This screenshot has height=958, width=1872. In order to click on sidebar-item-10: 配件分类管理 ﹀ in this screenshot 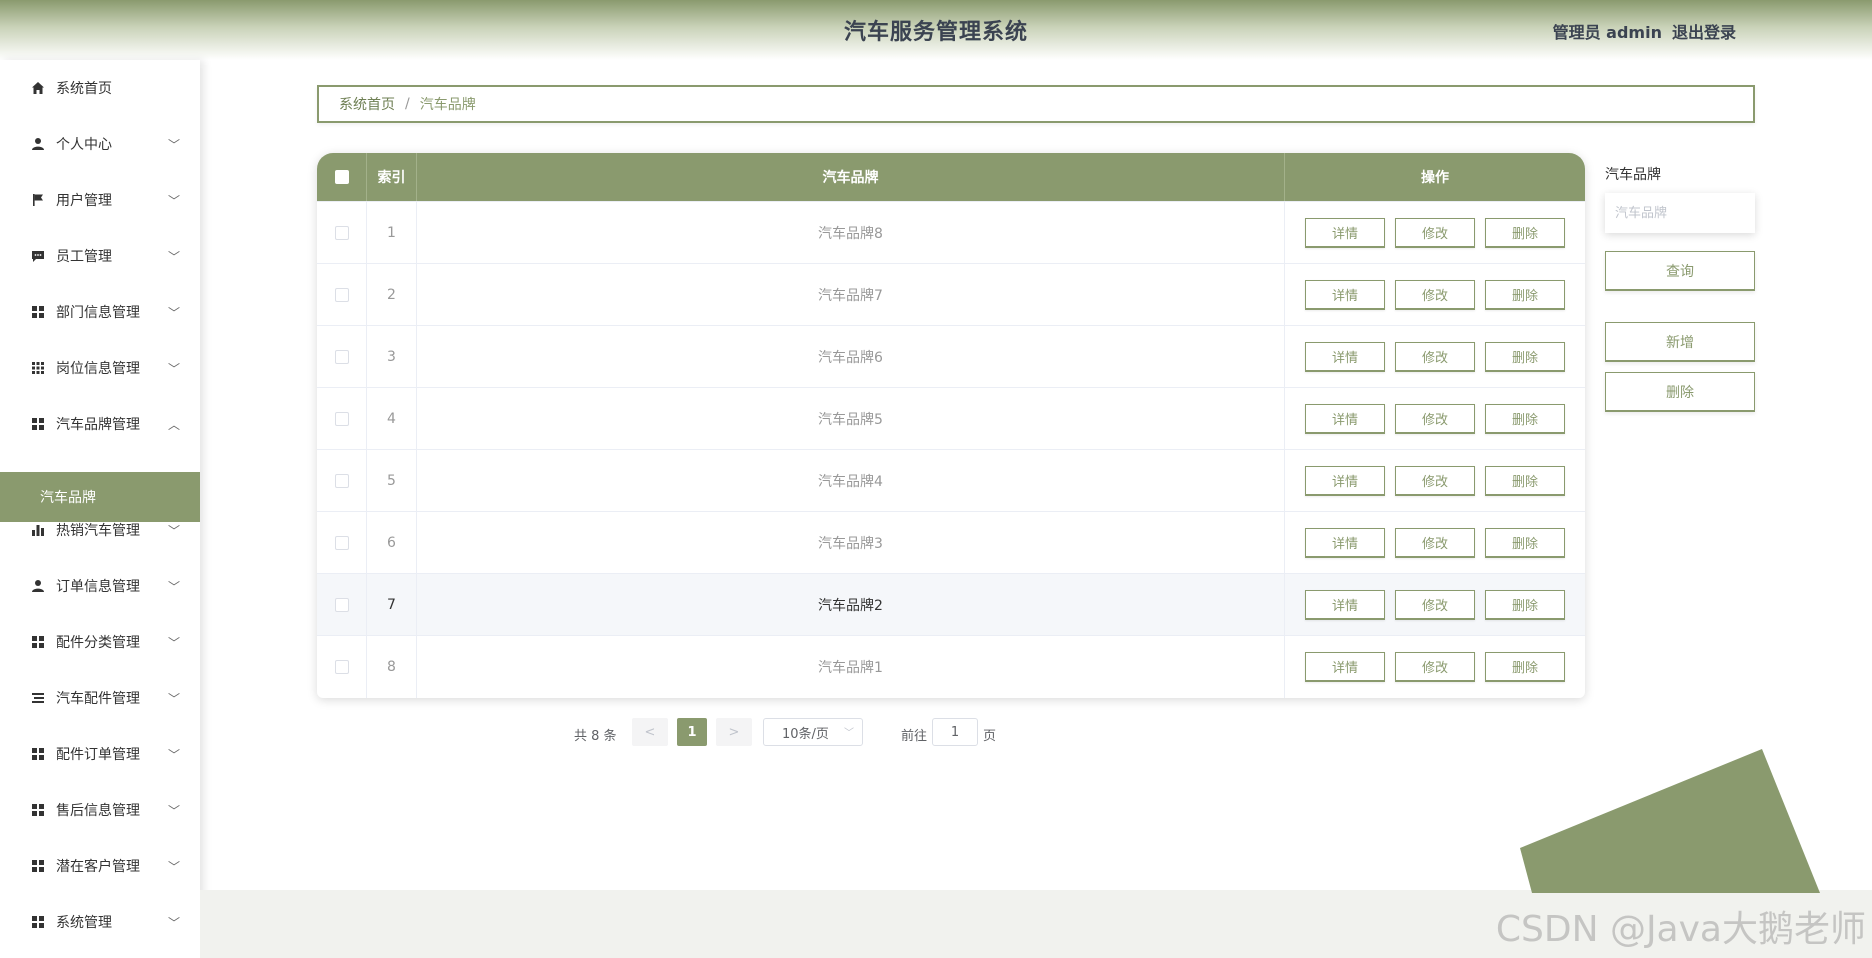, I will do `click(100, 642)`.